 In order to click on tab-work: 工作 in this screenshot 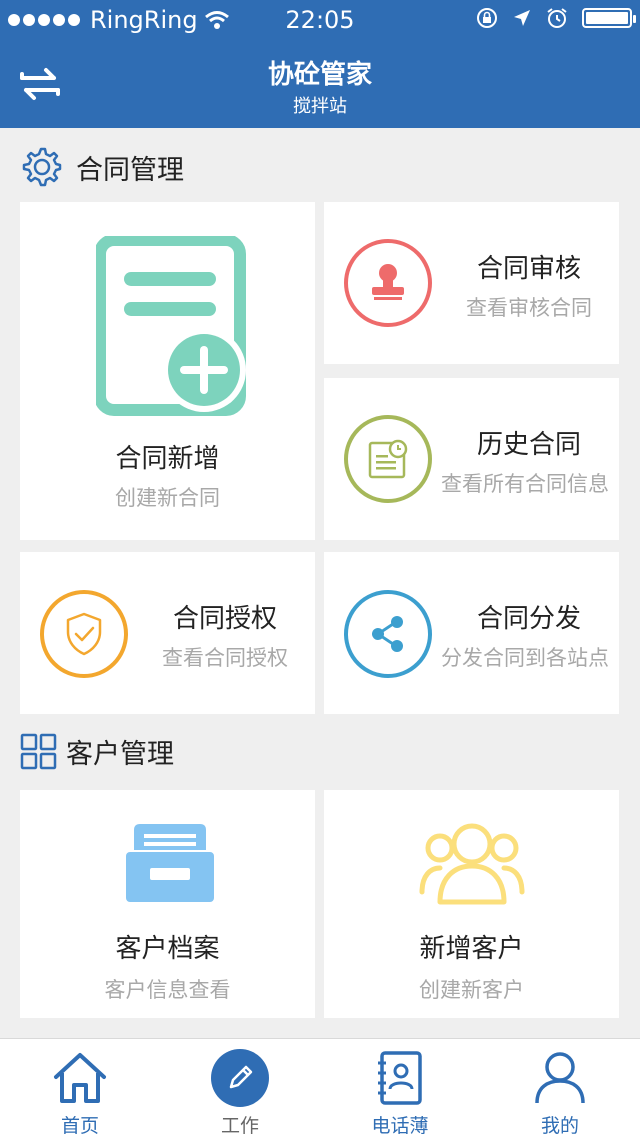, I will do `click(240, 1087)`.